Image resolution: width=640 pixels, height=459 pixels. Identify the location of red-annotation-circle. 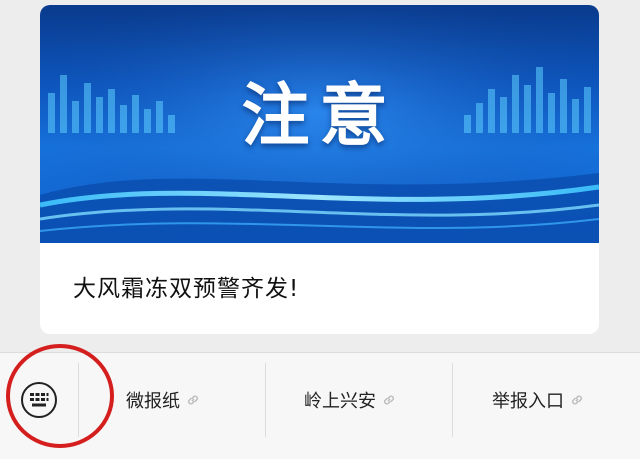
(60, 396).